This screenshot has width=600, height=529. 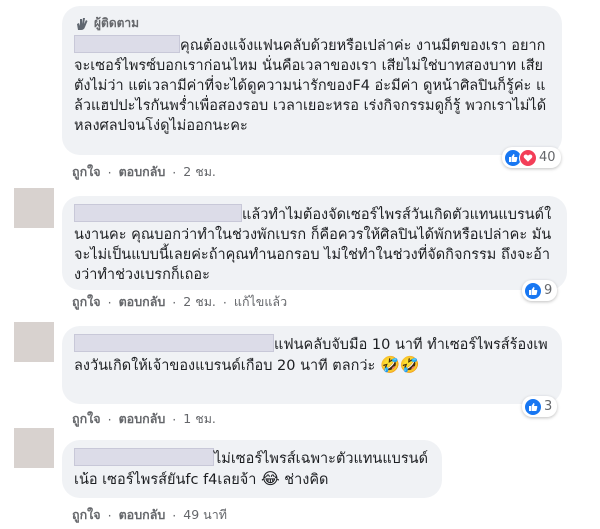 I want to click on follower-badge: ผู้ติดตาม, so click(x=312, y=23).